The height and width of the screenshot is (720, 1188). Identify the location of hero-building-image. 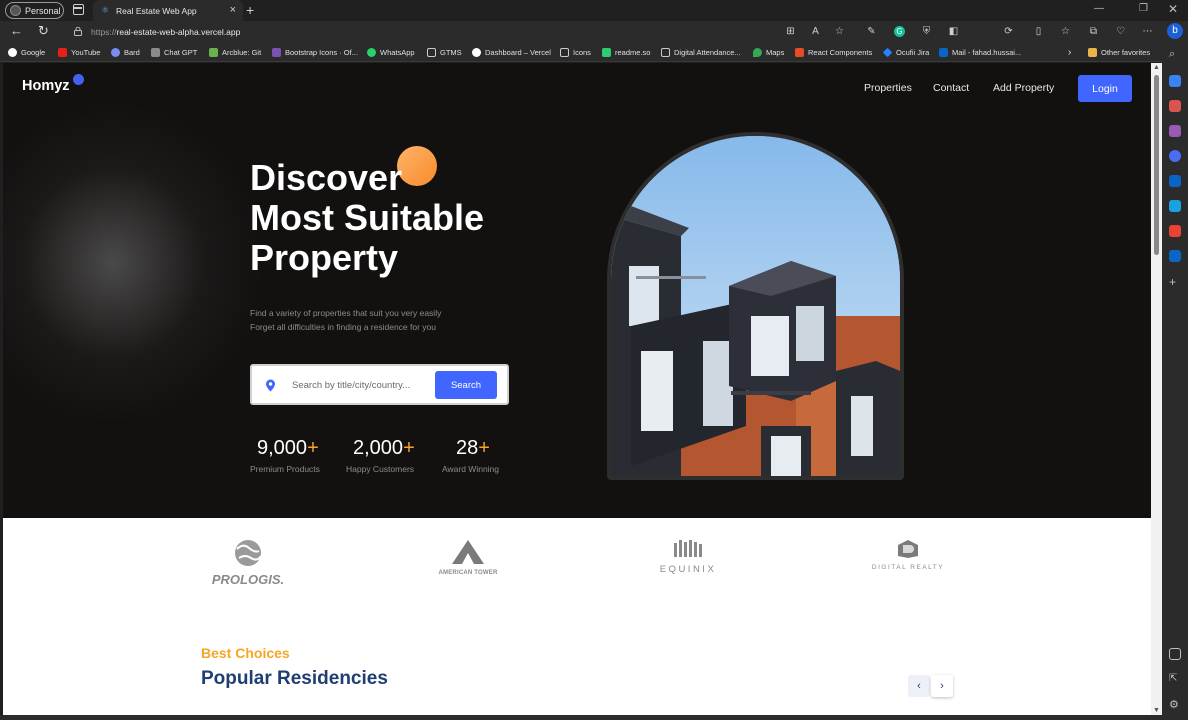
(755, 306).